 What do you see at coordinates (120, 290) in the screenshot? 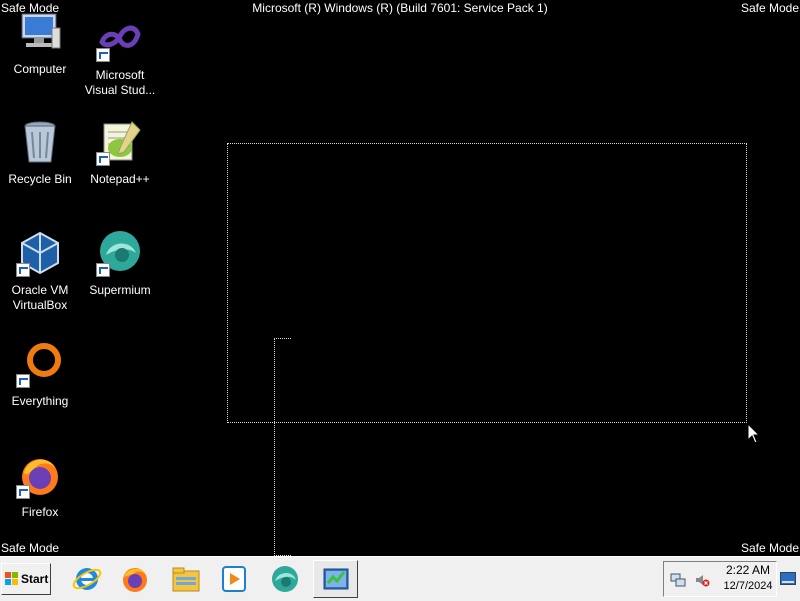
I see `desktop-icon-label: Supermium` at bounding box center [120, 290].